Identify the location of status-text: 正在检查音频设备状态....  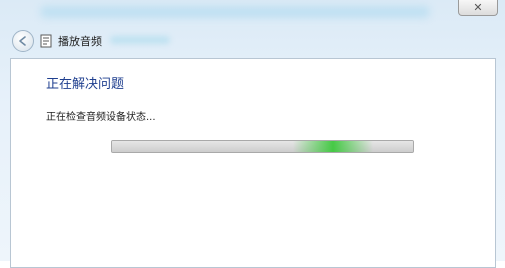
(101, 117).